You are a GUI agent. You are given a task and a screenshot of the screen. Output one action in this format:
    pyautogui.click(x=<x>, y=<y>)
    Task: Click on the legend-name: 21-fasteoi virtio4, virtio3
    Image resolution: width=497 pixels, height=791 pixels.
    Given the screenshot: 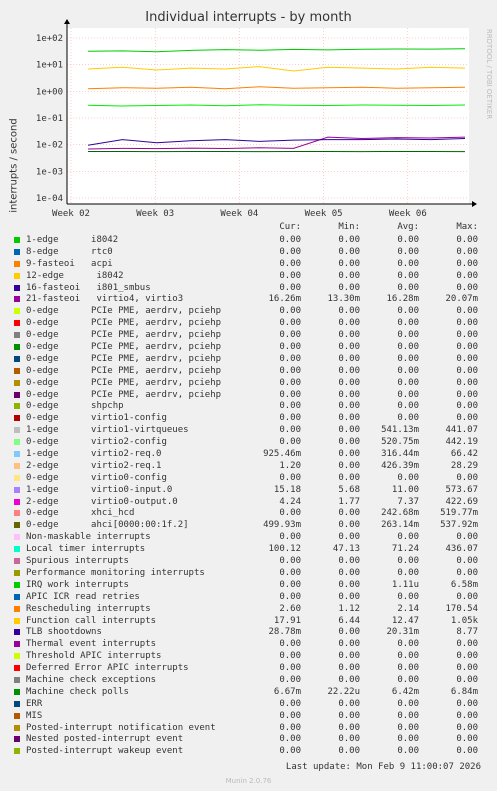 What is the action you would take?
    pyautogui.click(x=105, y=299)
    